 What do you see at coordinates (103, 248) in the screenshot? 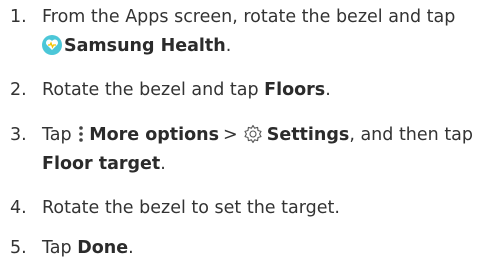
I see `menu-item-name: Done` at bounding box center [103, 248].